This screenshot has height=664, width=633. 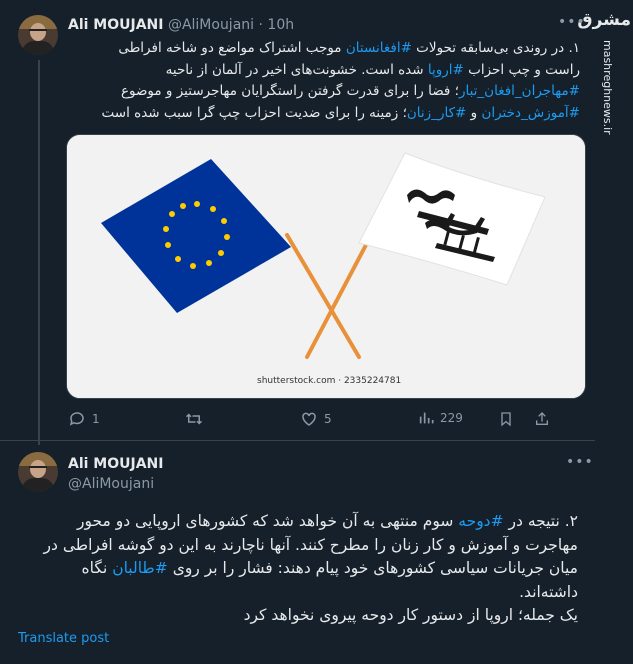 What do you see at coordinates (530, 113) in the screenshot?
I see `hashtag-link: #آموزش_دختران` at bounding box center [530, 113].